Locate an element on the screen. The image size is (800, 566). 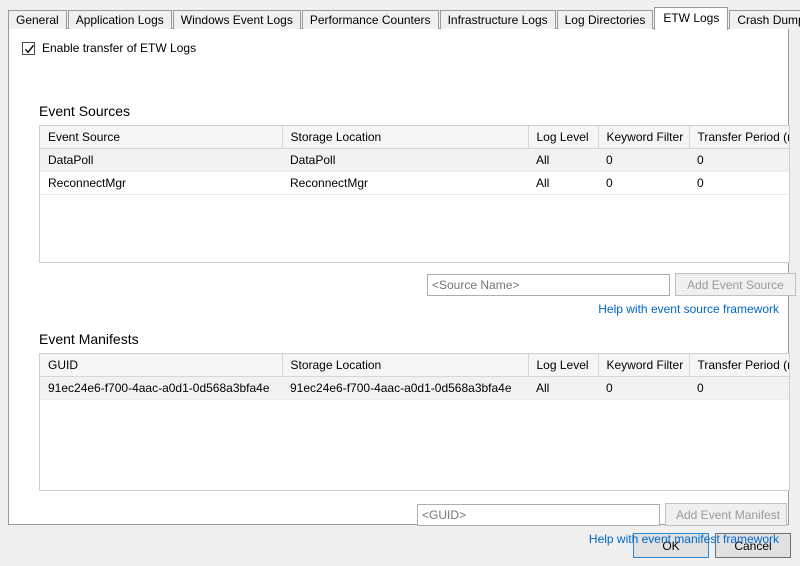
tab-general: General is located at coordinates (37, 19).